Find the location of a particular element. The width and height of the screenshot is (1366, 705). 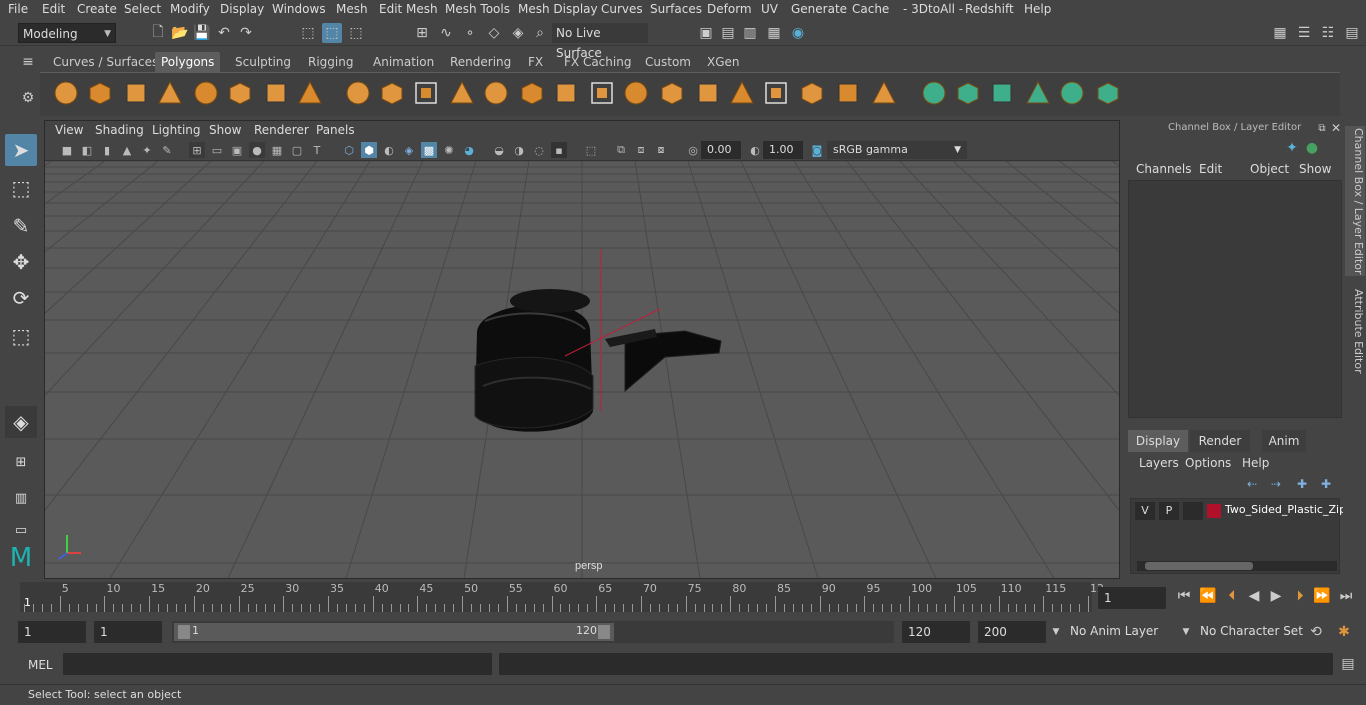

current-frame-field: 1 is located at coordinates (1132, 598).